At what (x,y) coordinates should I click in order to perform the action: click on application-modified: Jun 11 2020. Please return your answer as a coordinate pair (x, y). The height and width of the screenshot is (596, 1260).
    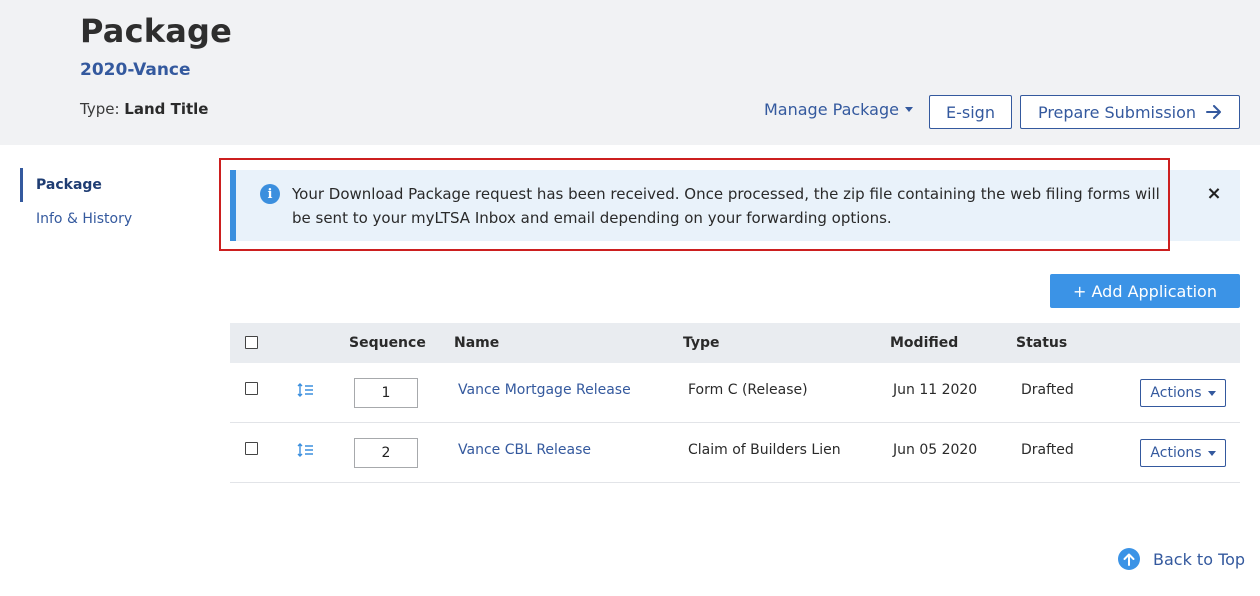
    Looking at the image, I should click on (935, 390).